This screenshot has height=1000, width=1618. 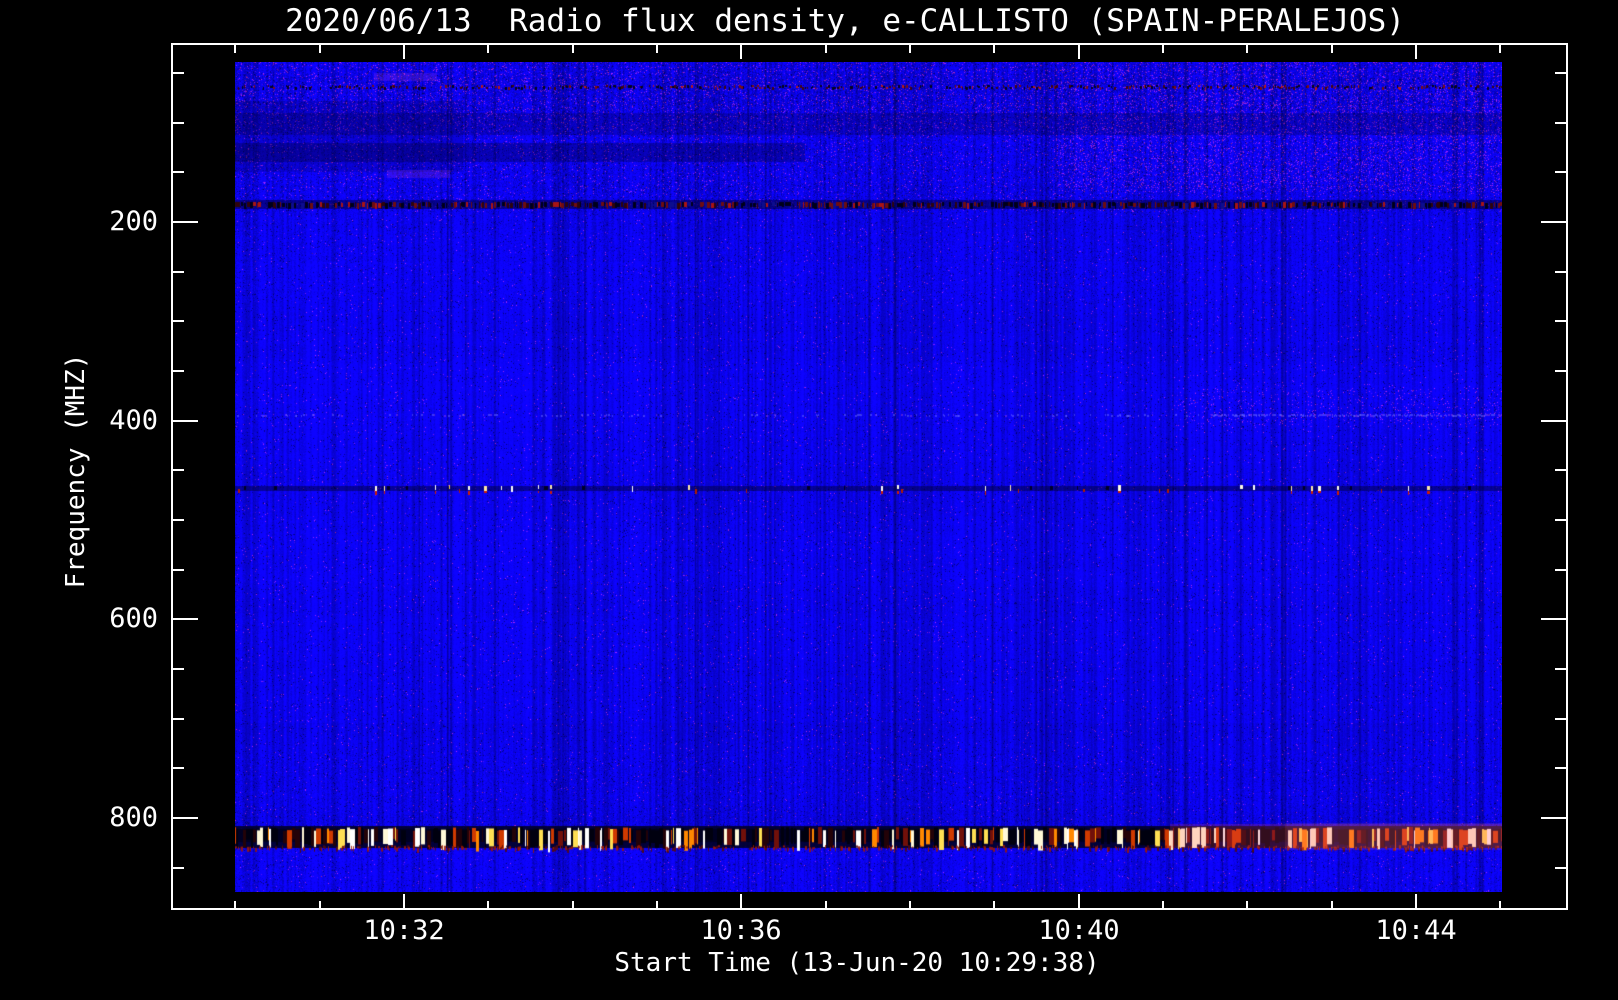 I want to click on x-tick-label-1036: 10:36, so click(x=741, y=930).